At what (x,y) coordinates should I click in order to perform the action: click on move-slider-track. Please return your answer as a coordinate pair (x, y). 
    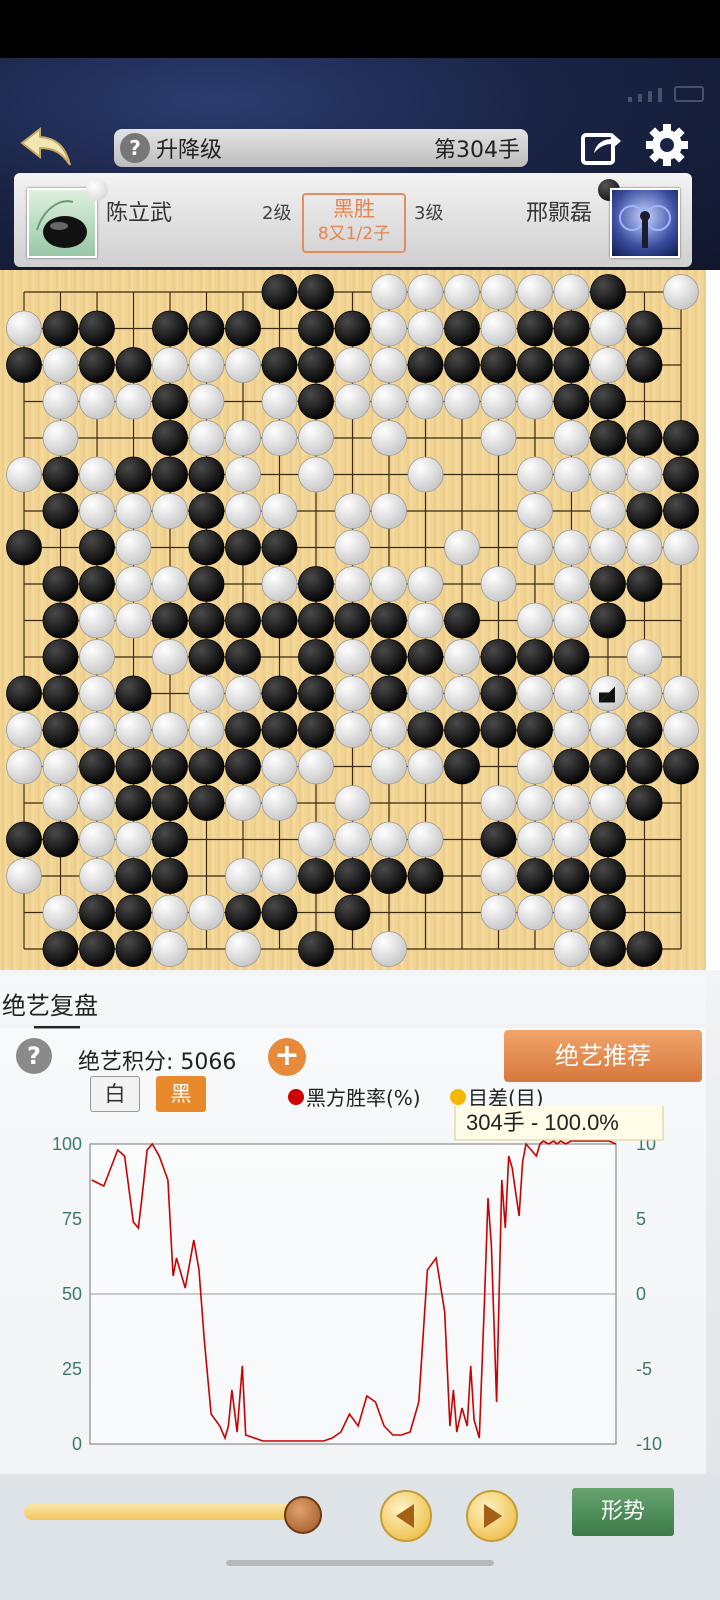
    Looking at the image, I should click on (169, 1512).